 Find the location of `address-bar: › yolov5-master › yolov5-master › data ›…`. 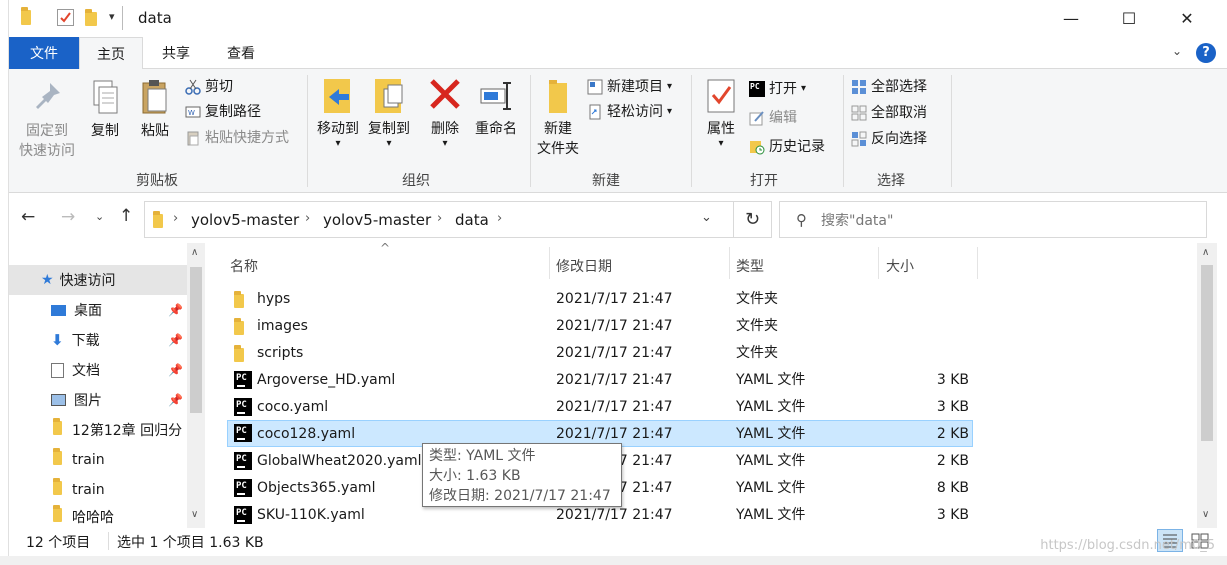

address-bar: › yolov5-master › yolov5-master › data ›… is located at coordinates (439, 219).